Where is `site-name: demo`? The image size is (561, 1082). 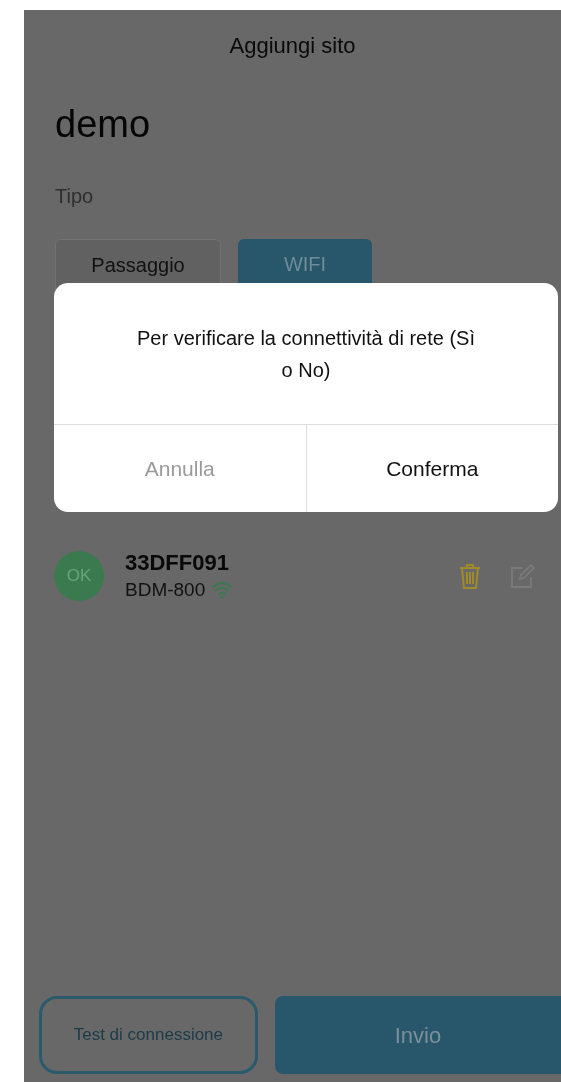 site-name: demo is located at coordinates (103, 124).